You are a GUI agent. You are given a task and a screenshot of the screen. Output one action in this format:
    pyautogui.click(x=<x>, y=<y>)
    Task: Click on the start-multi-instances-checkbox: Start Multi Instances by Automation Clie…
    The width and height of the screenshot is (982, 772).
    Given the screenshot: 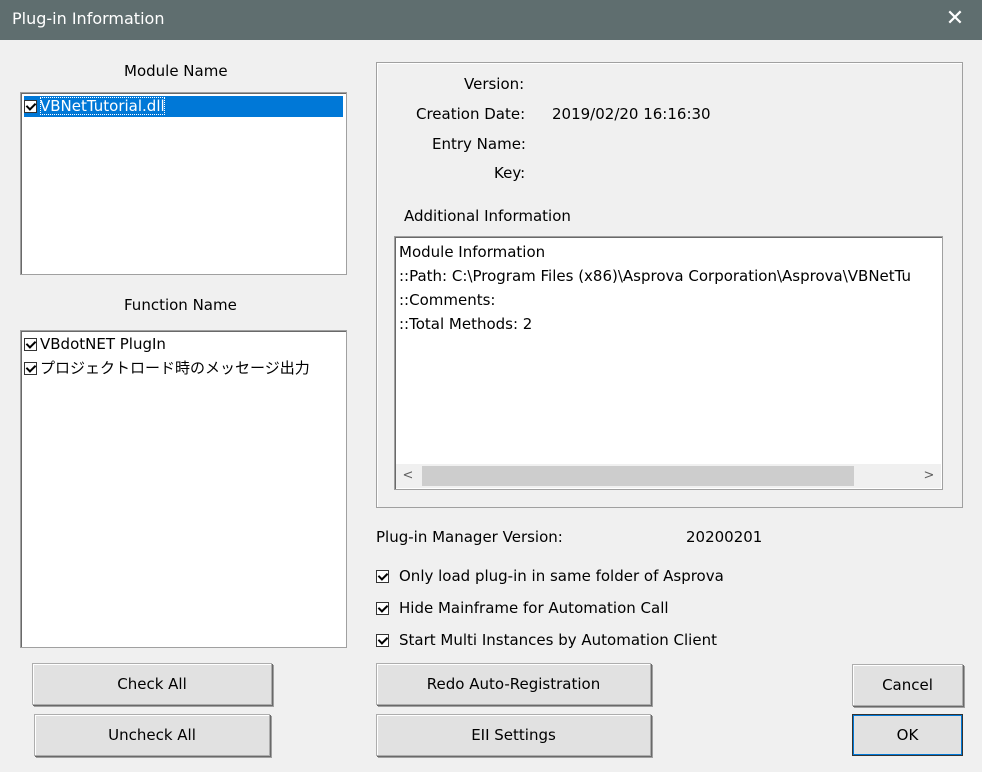 What is the action you would take?
    pyautogui.click(x=546, y=640)
    